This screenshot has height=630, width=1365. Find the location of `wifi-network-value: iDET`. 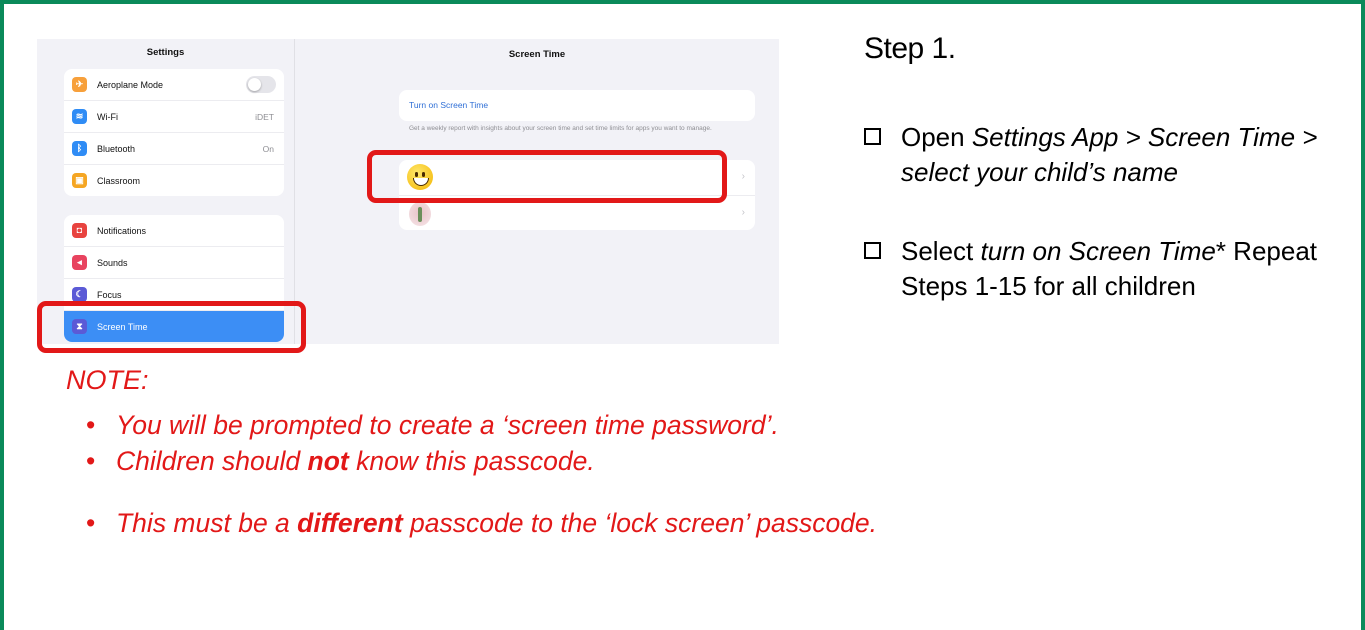

wifi-network-value: iDET is located at coordinates (264, 116).